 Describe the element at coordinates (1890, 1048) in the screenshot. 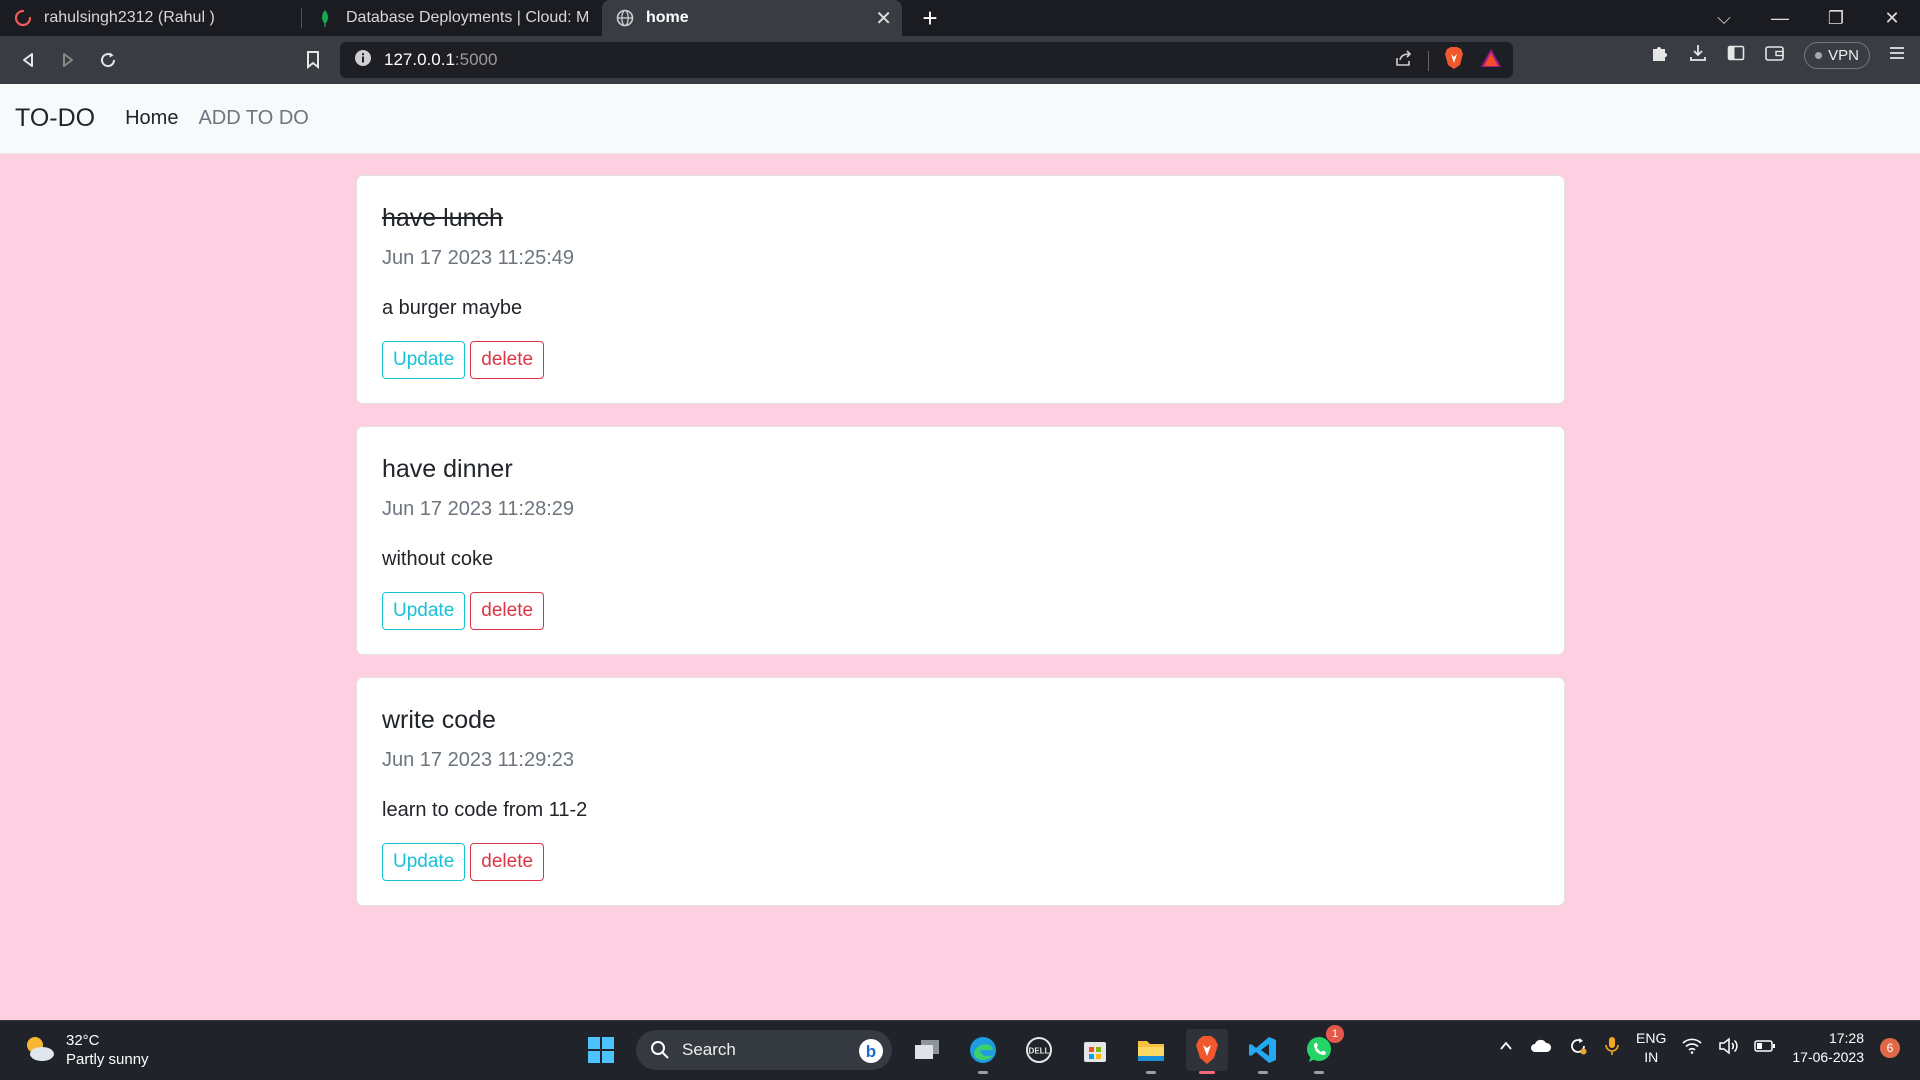

I see `notification-count-badge: 6` at that location.